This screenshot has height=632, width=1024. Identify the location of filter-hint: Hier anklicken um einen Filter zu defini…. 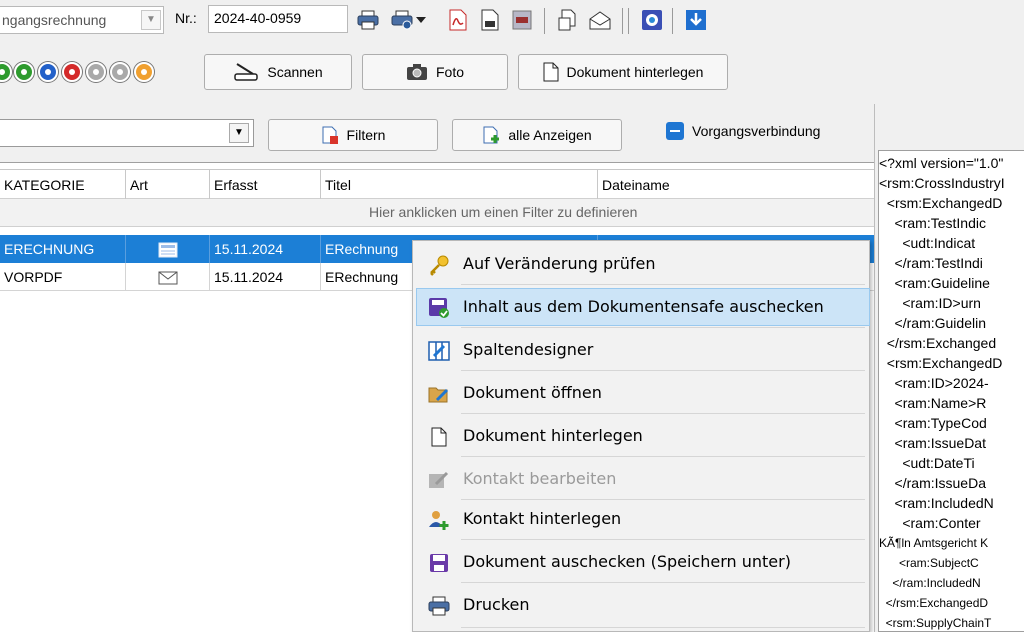
(503, 212).